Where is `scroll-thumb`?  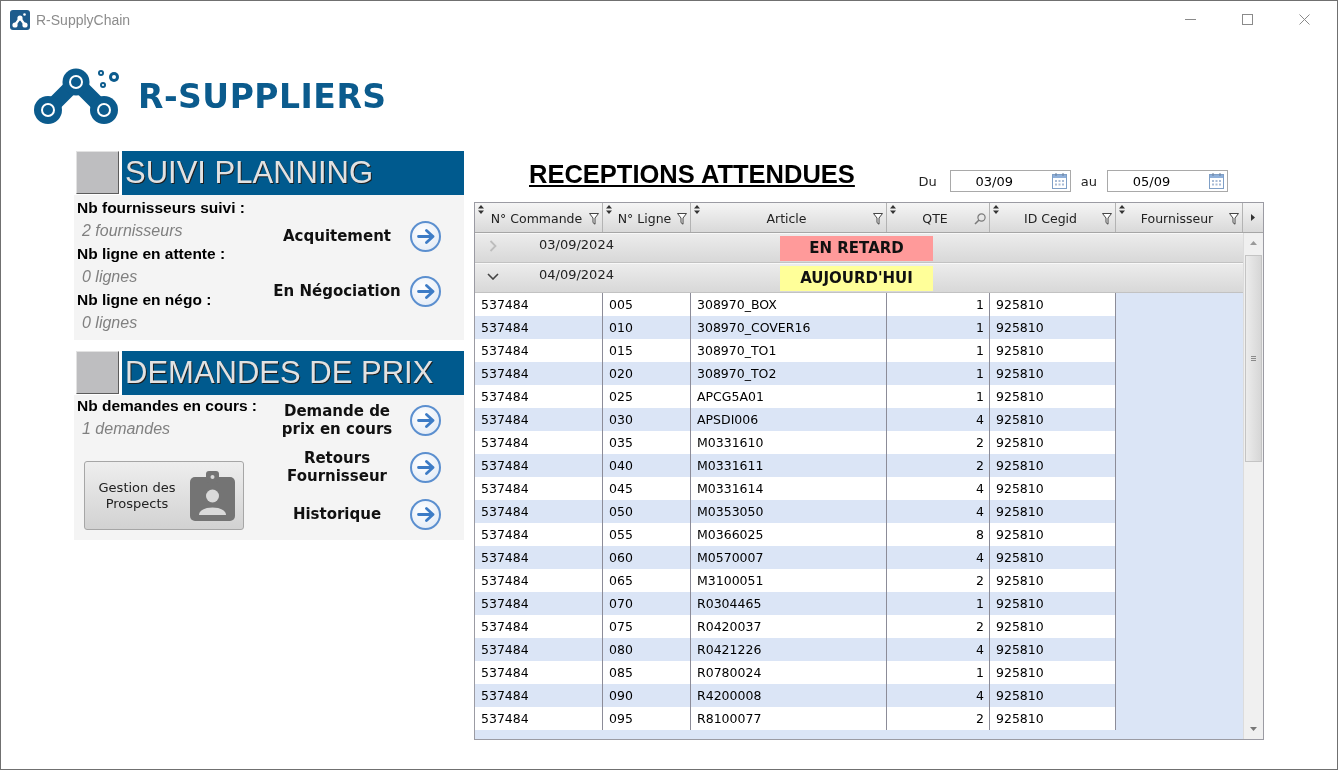
scroll-thumb is located at coordinates (1253, 358).